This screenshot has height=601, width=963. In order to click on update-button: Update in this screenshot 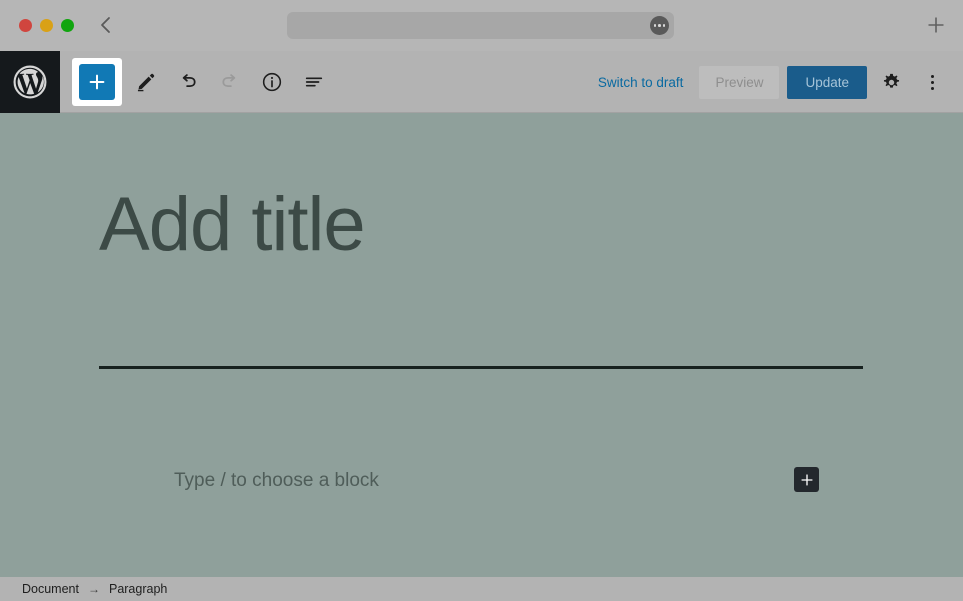, I will do `click(827, 82)`.